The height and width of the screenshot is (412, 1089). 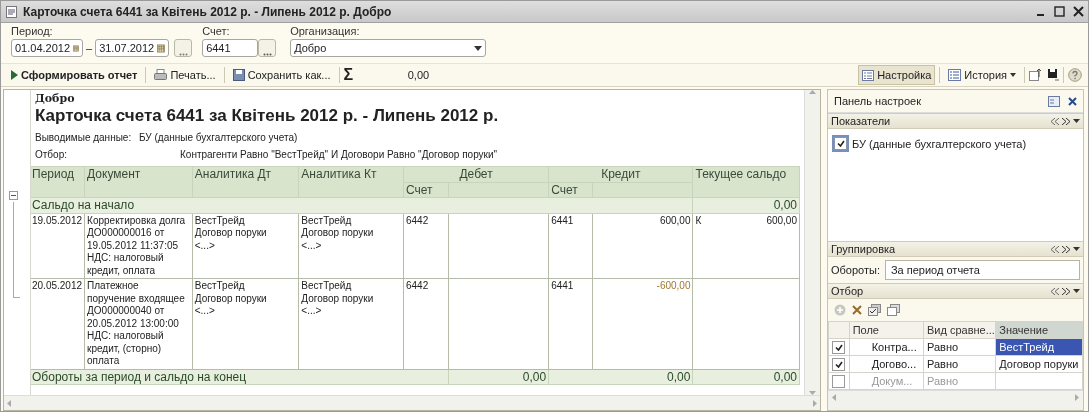 What do you see at coordinates (351, 182) in the screenshot?
I see `column-header: Аналитика Кт` at bounding box center [351, 182].